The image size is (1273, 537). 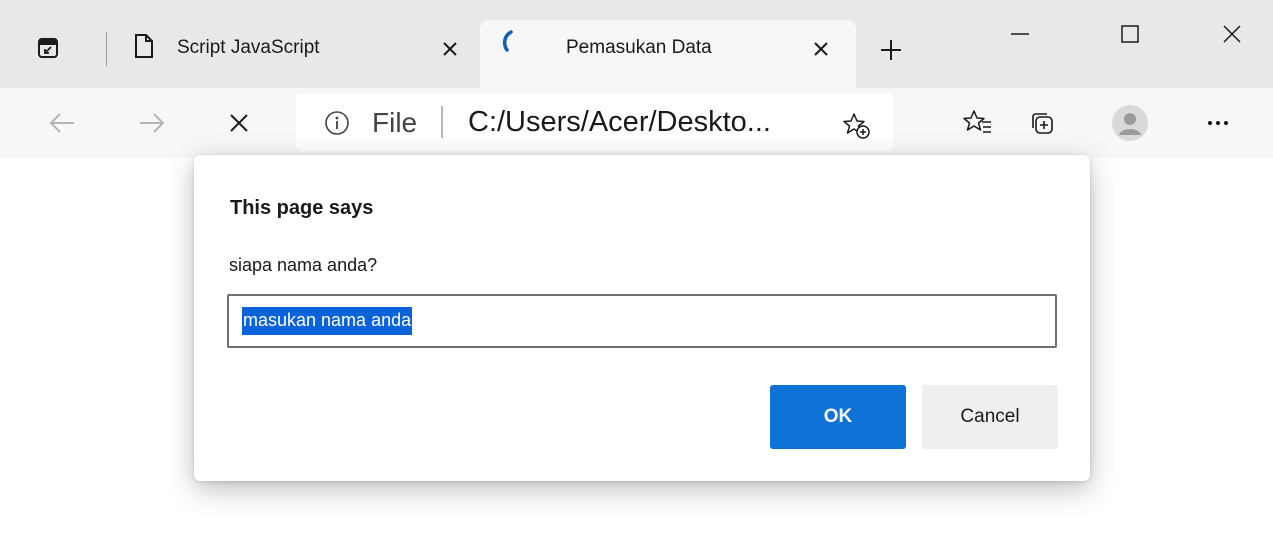 What do you see at coordinates (891, 50) in the screenshot?
I see `new-tab-plus-icon` at bounding box center [891, 50].